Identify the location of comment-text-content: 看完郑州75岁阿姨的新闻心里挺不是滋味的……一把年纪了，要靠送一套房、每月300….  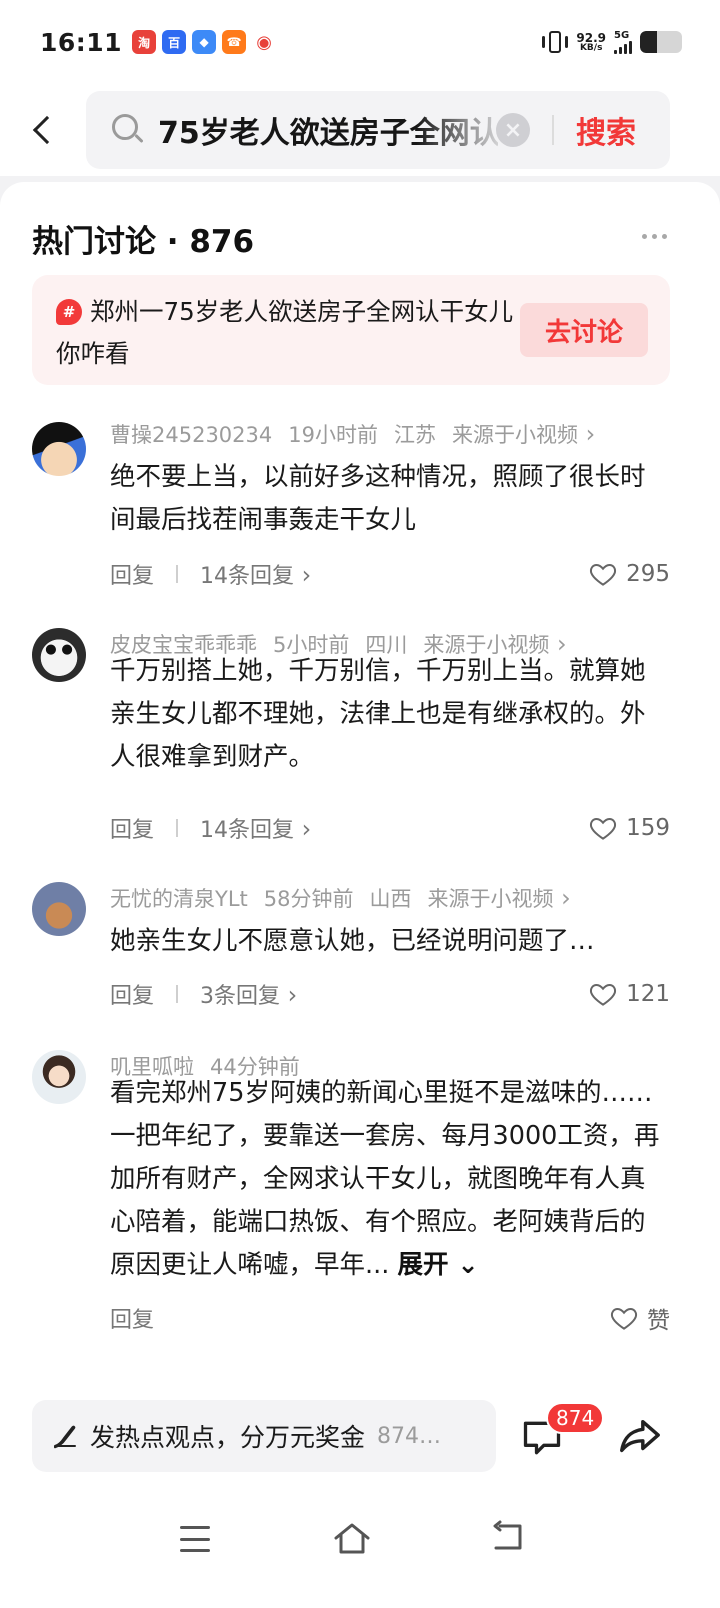
(385, 1179).